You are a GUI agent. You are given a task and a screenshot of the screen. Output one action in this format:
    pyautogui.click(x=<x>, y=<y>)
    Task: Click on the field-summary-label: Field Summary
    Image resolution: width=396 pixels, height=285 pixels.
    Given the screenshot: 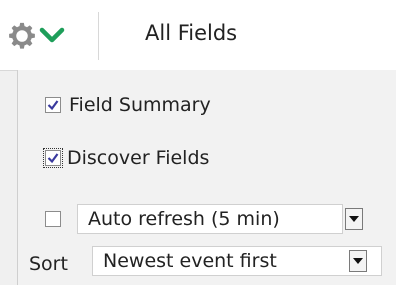 What is the action you would take?
    pyautogui.click(x=140, y=105)
    